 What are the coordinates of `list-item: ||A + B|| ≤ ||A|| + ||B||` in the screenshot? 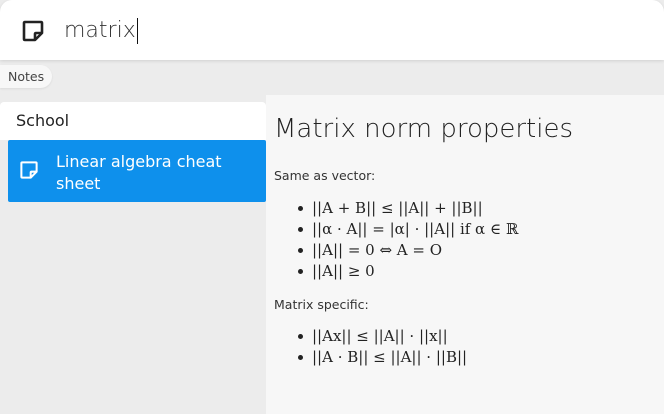 It's located at (405, 208).